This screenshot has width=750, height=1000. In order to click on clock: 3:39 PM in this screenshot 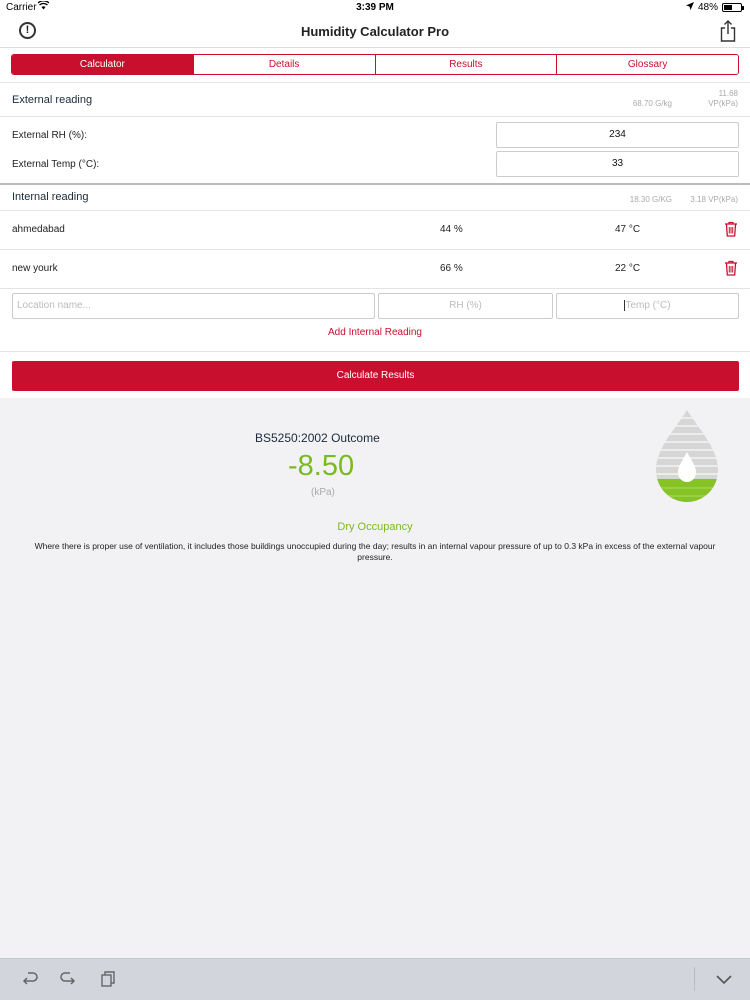, I will do `click(375, 7)`.